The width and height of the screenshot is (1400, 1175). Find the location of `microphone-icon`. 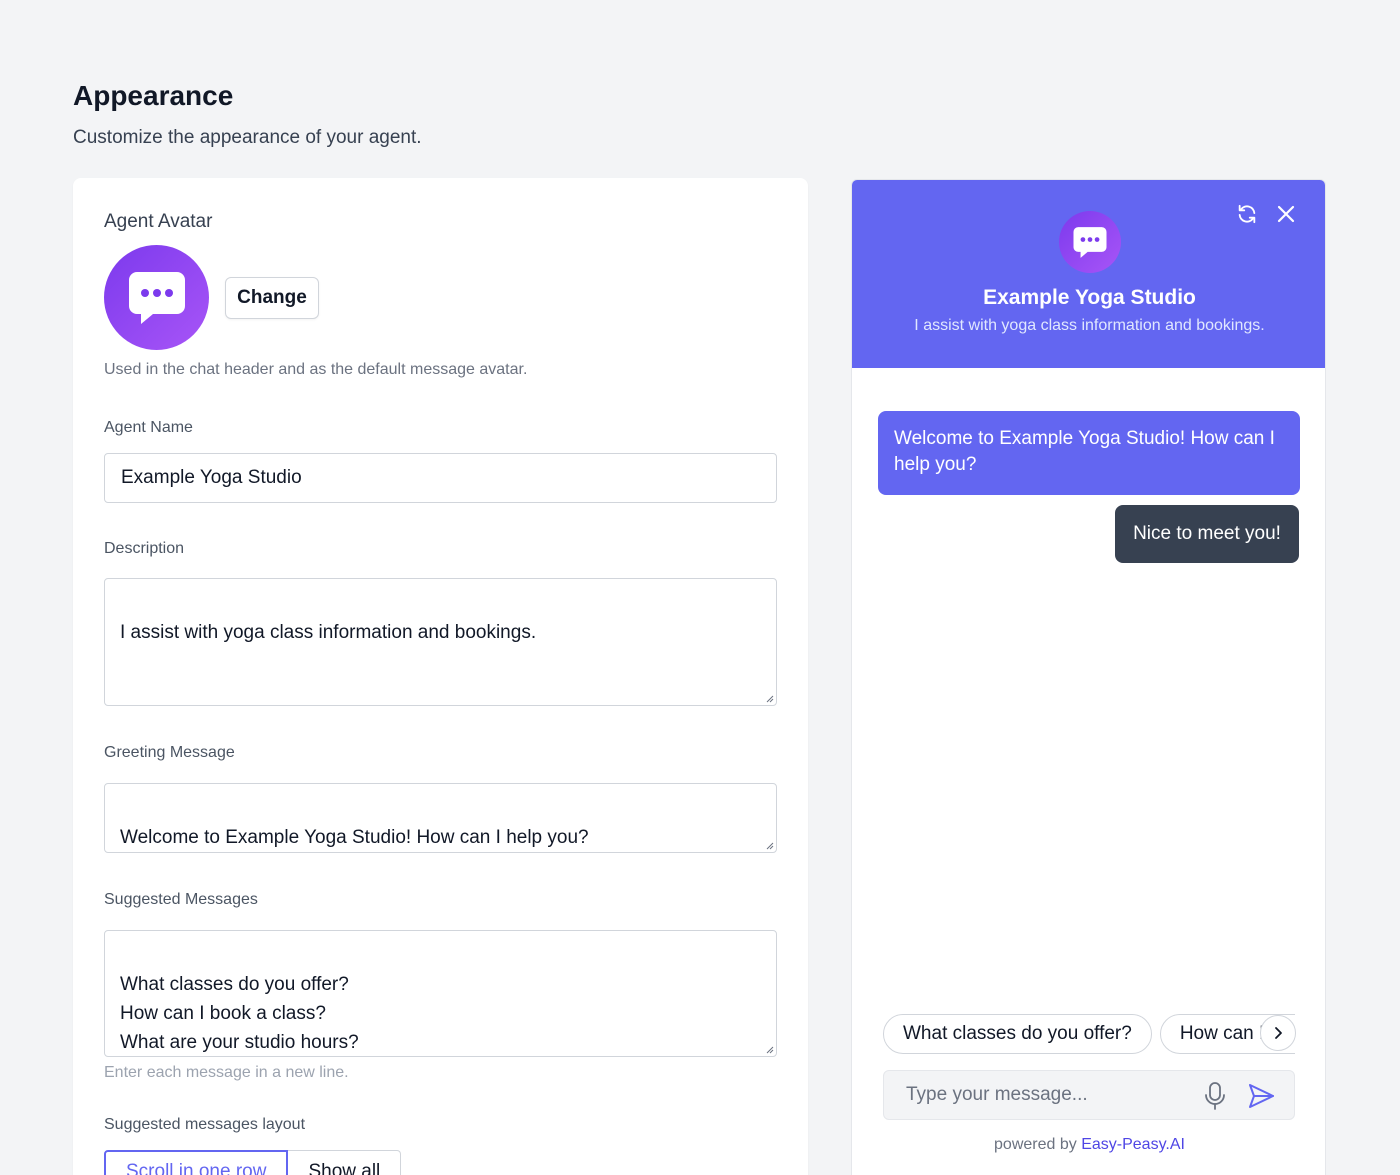

microphone-icon is located at coordinates (1215, 1096).